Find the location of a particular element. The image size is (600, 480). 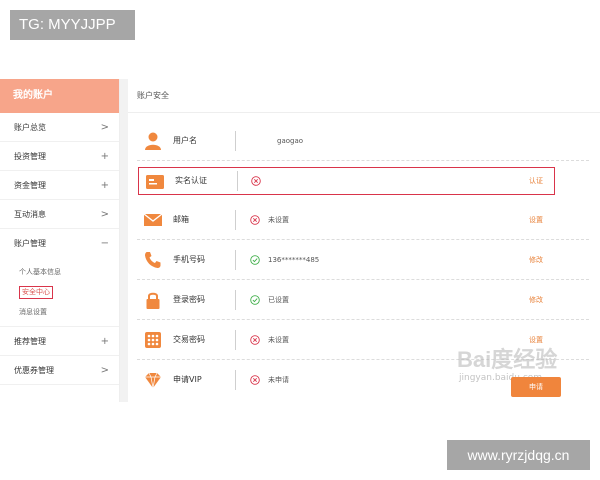

sidebar-item-coupons: 优惠券管理 > is located at coordinates (59, 370).